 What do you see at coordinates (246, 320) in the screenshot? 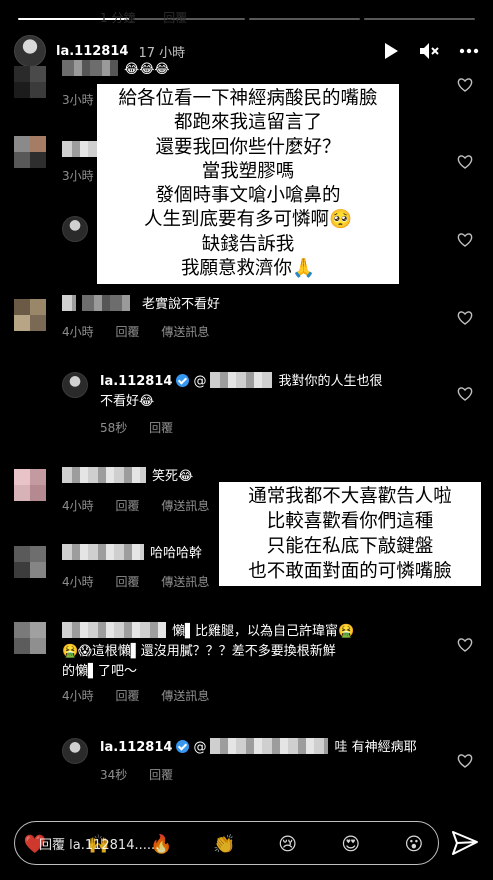
I see `comment-item: 老實說不看好 4小時 回覆 傳送訊息` at bounding box center [246, 320].